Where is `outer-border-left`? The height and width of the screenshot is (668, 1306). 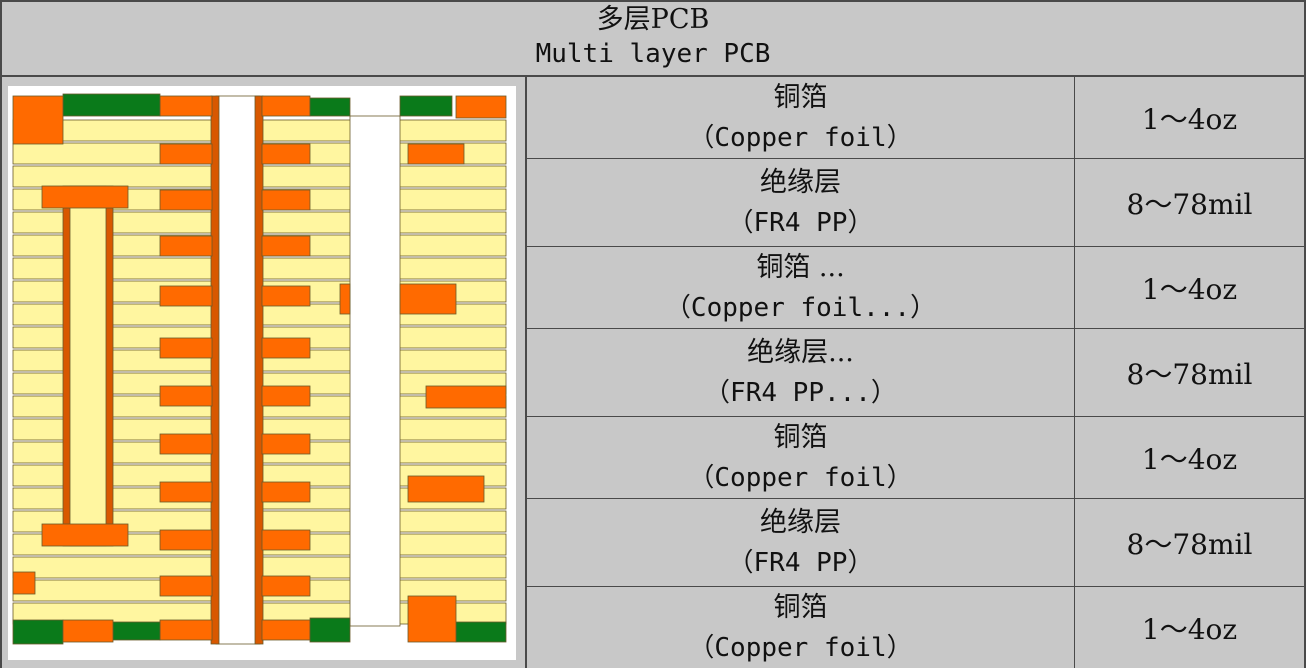
outer-border-left is located at coordinates (1, 334).